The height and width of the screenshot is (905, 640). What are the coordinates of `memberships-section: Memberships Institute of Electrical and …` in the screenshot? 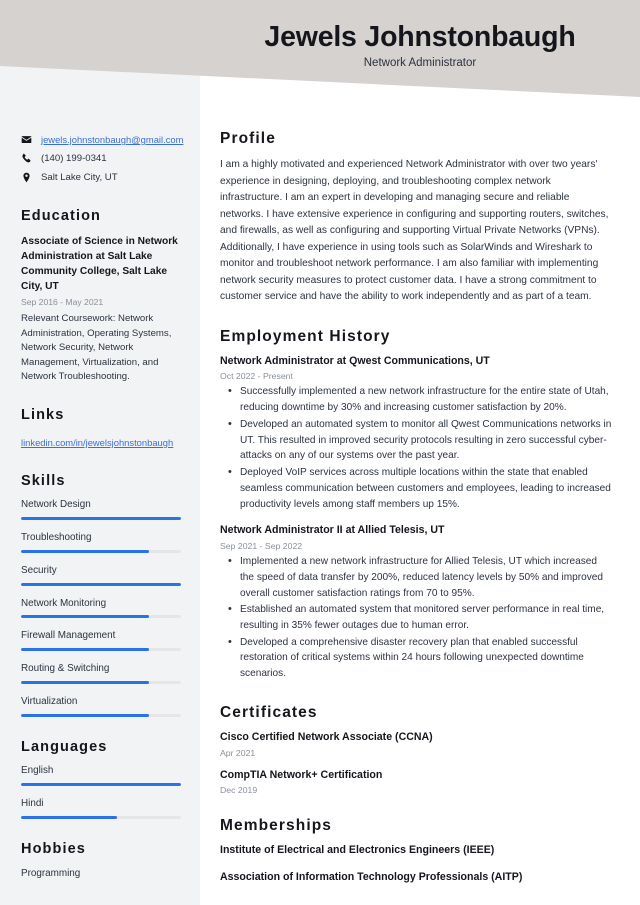 It's located at (416, 851).